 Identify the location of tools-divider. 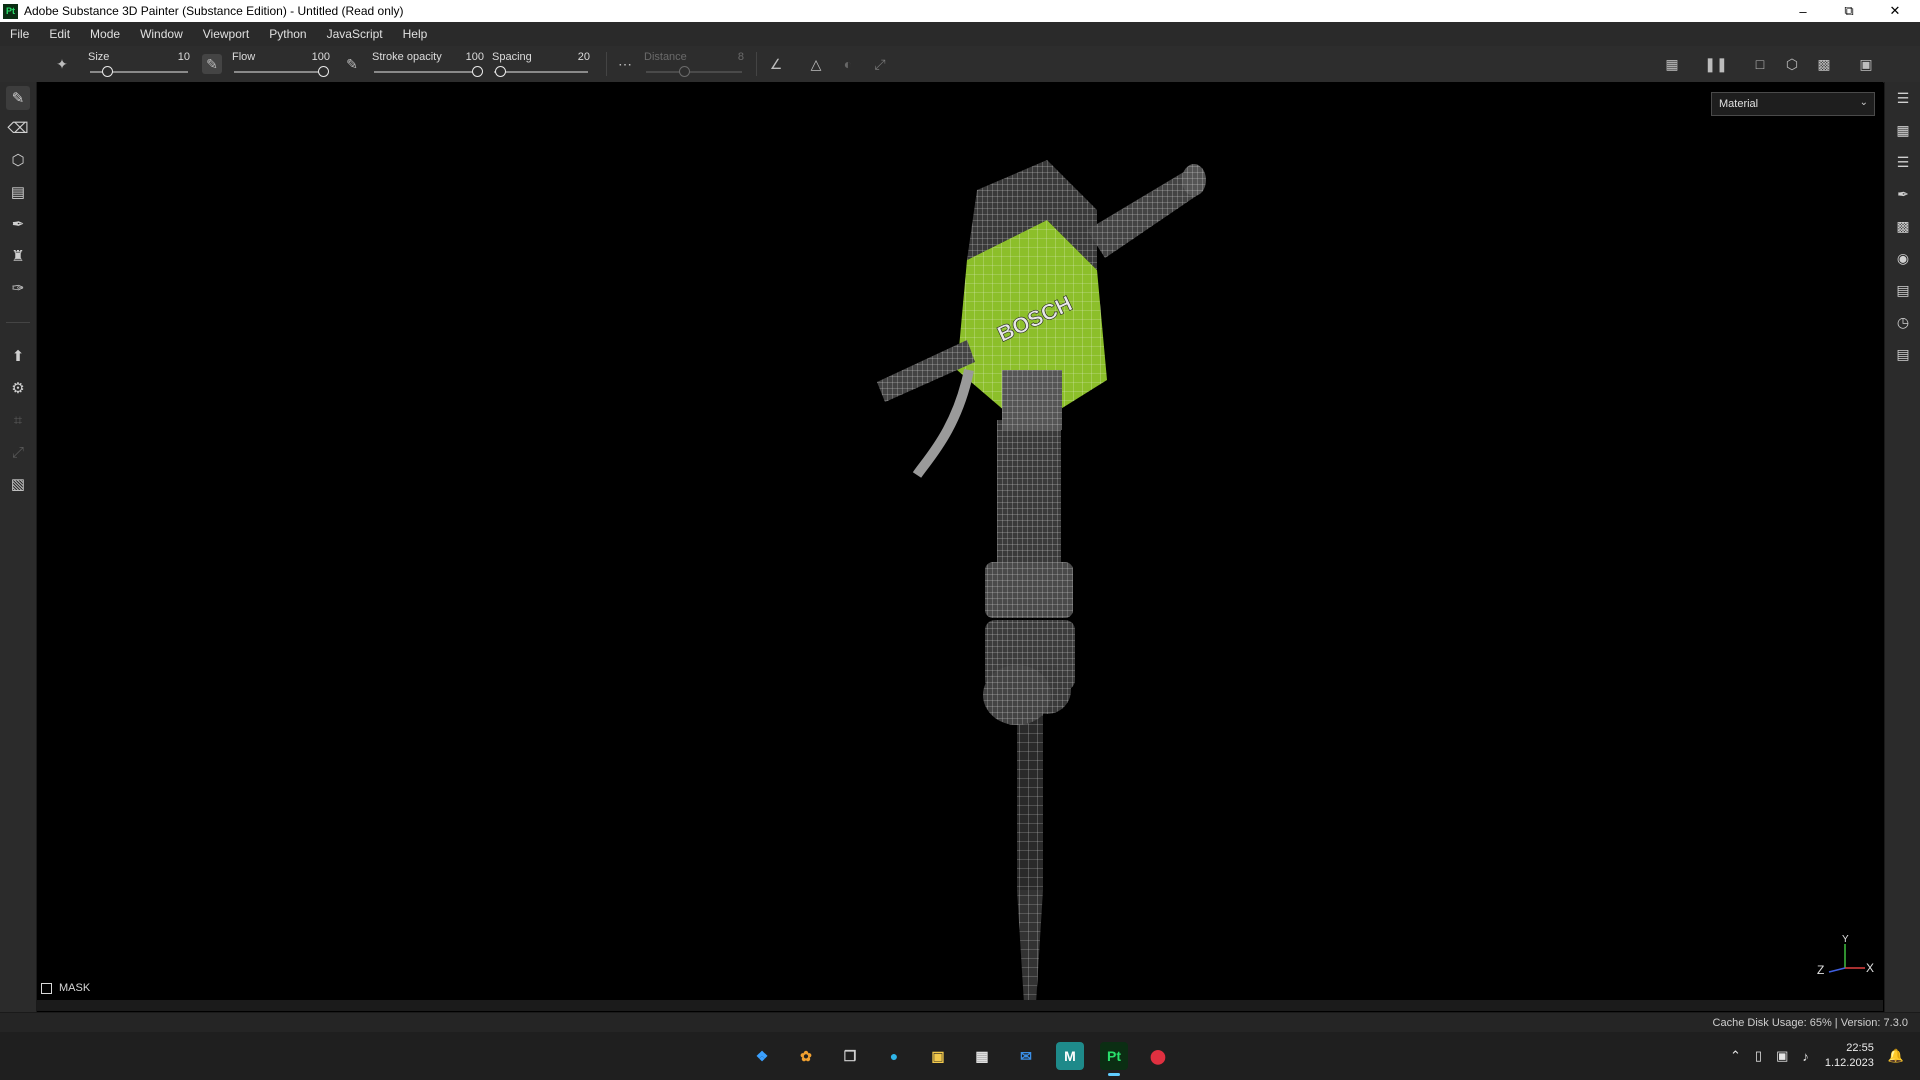
(18, 322).